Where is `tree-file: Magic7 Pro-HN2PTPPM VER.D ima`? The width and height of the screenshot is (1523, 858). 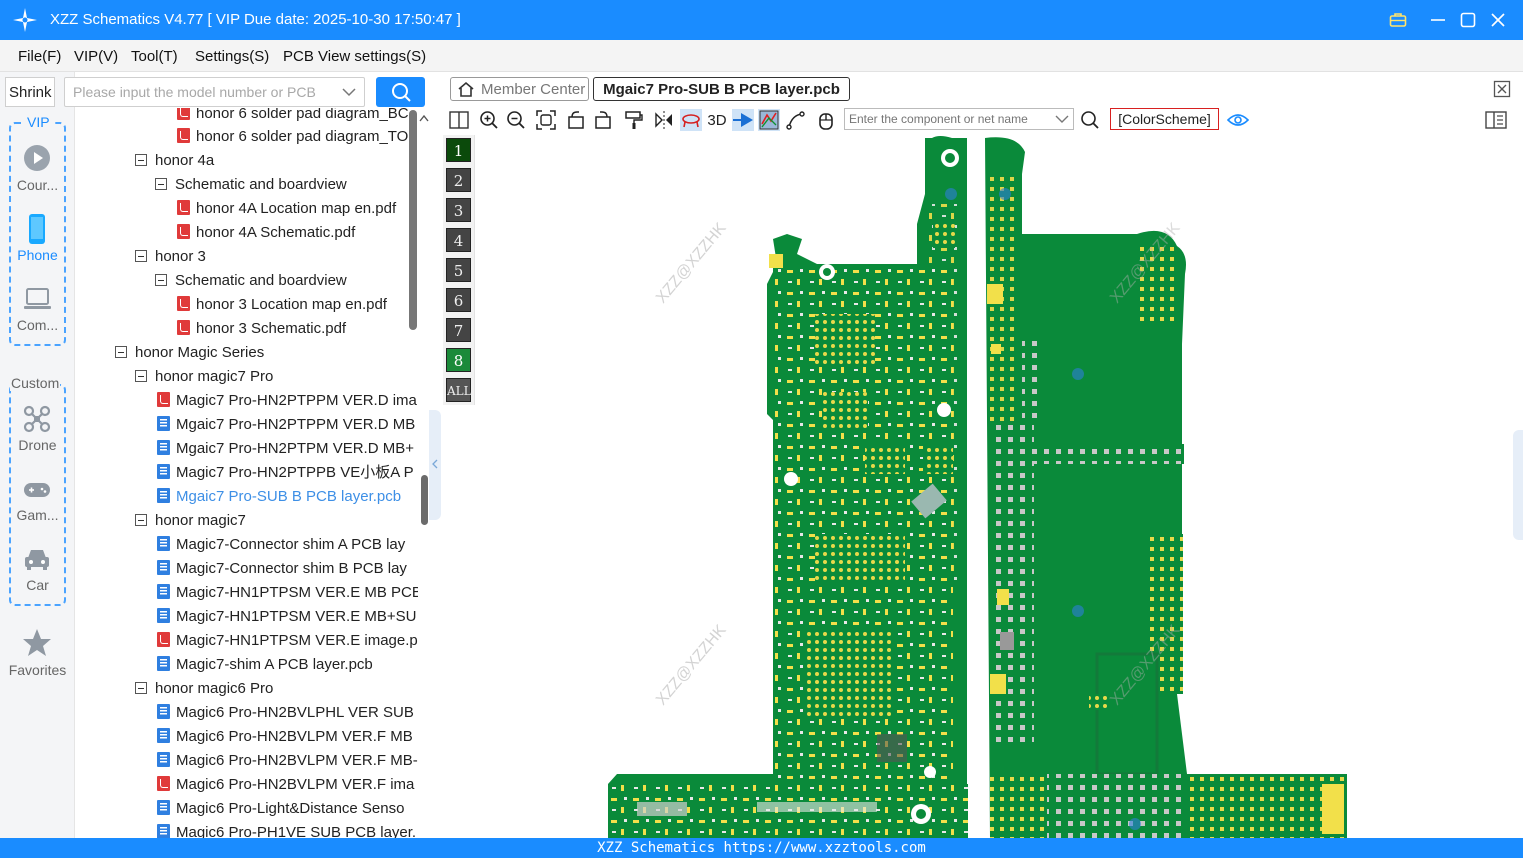 tree-file: Magic7 Pro-HN2PTPPM VER.D ima is located at coordinates (287, 401).